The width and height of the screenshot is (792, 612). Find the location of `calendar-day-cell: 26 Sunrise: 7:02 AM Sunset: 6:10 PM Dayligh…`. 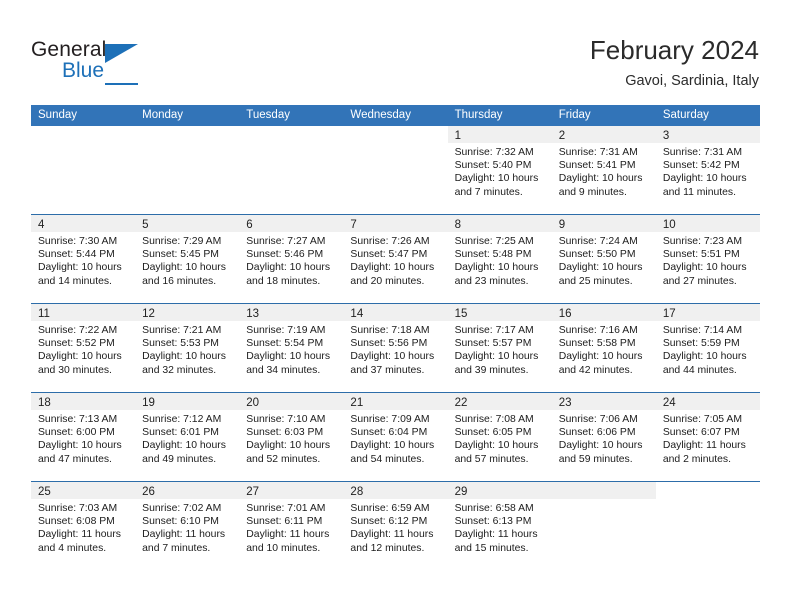

calendar-day-cell: 26 Sunrise: 7:02 AM Sunset: 6:10 PM Dayligh… is located at coordinates (187, 526).